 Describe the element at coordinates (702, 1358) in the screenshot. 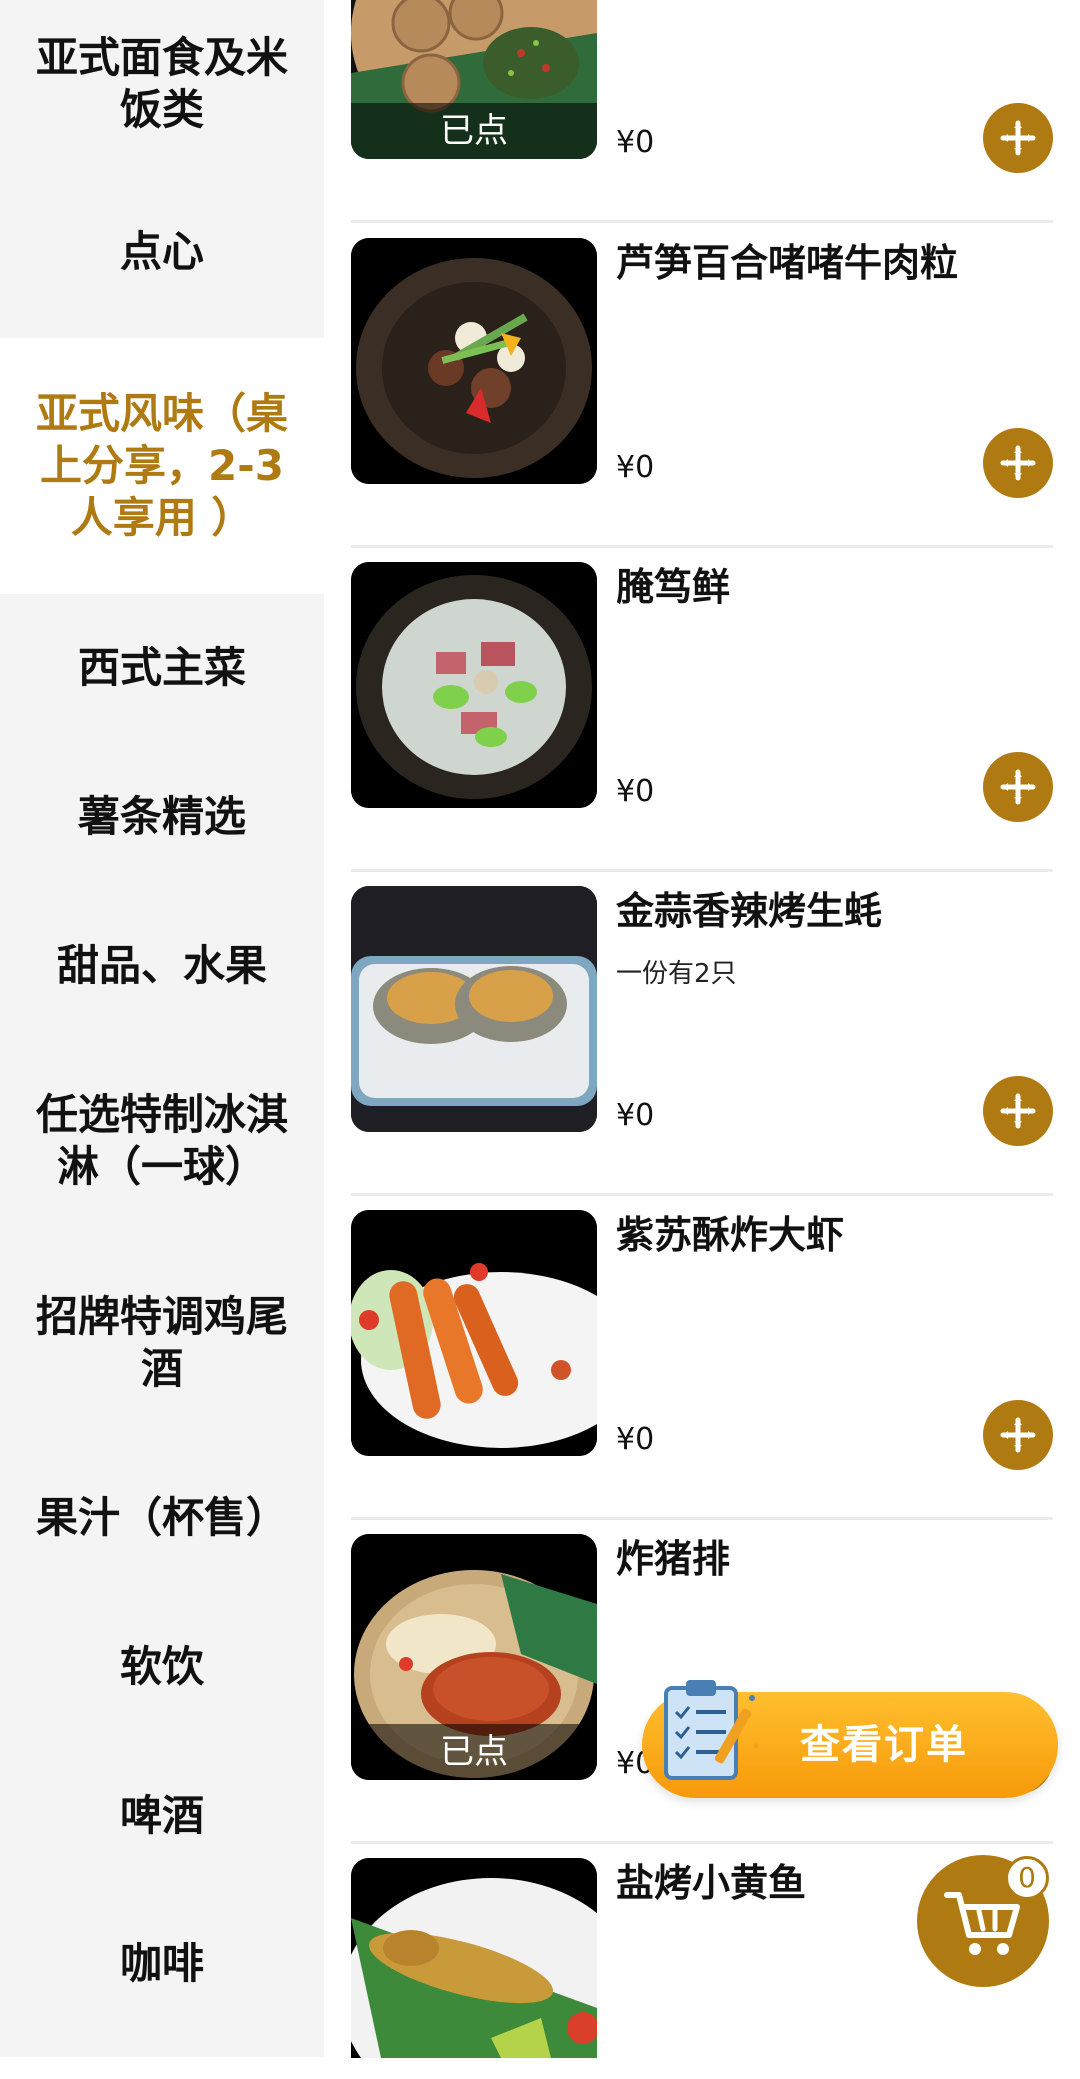

I see `menu-item: 紫苏酥炸大虾 ¥0` at that location.